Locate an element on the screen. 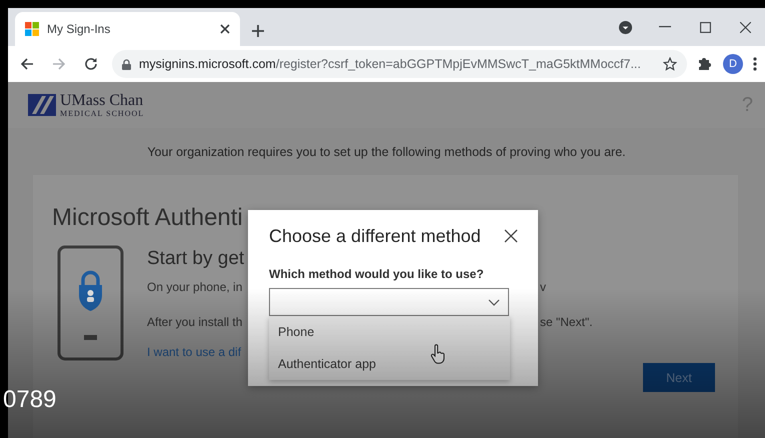  logo-name: UMass Chan is located at coordinates (102, 100).